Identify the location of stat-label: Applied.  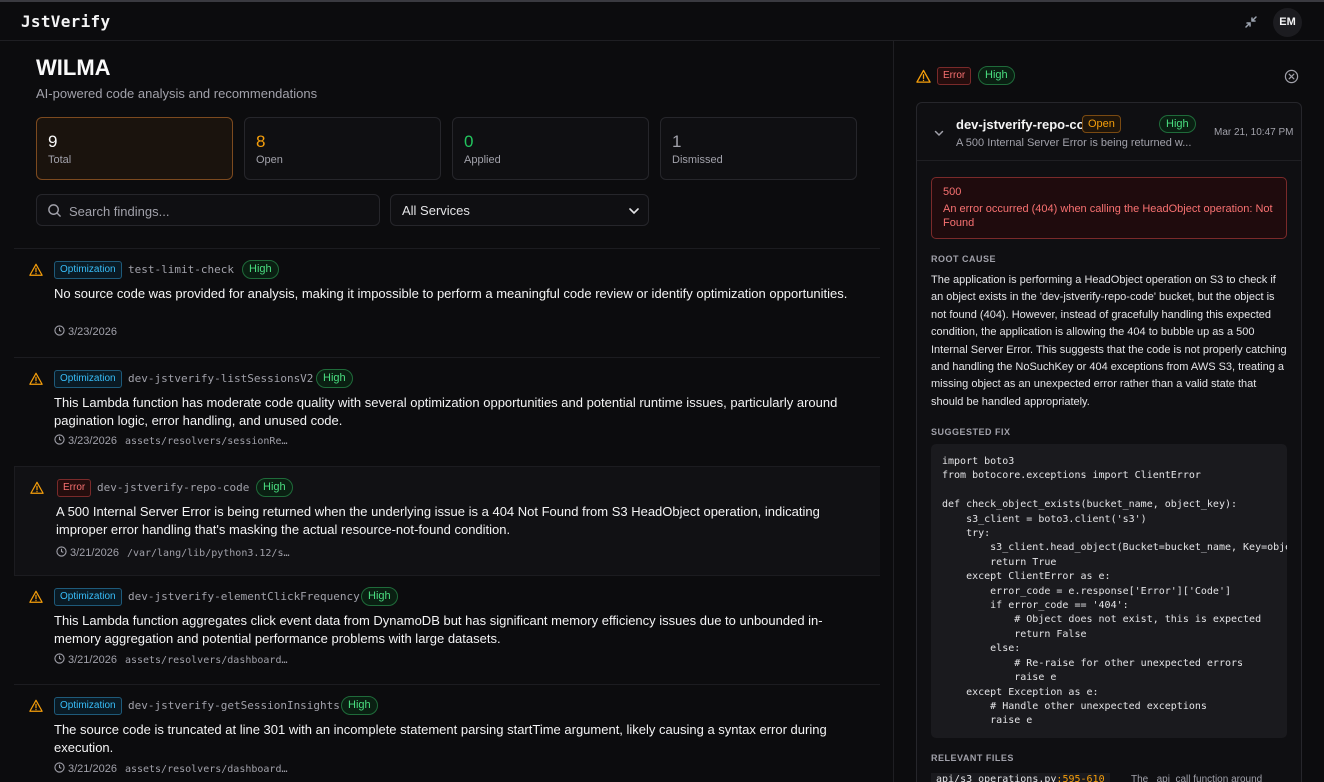
(482, 160).